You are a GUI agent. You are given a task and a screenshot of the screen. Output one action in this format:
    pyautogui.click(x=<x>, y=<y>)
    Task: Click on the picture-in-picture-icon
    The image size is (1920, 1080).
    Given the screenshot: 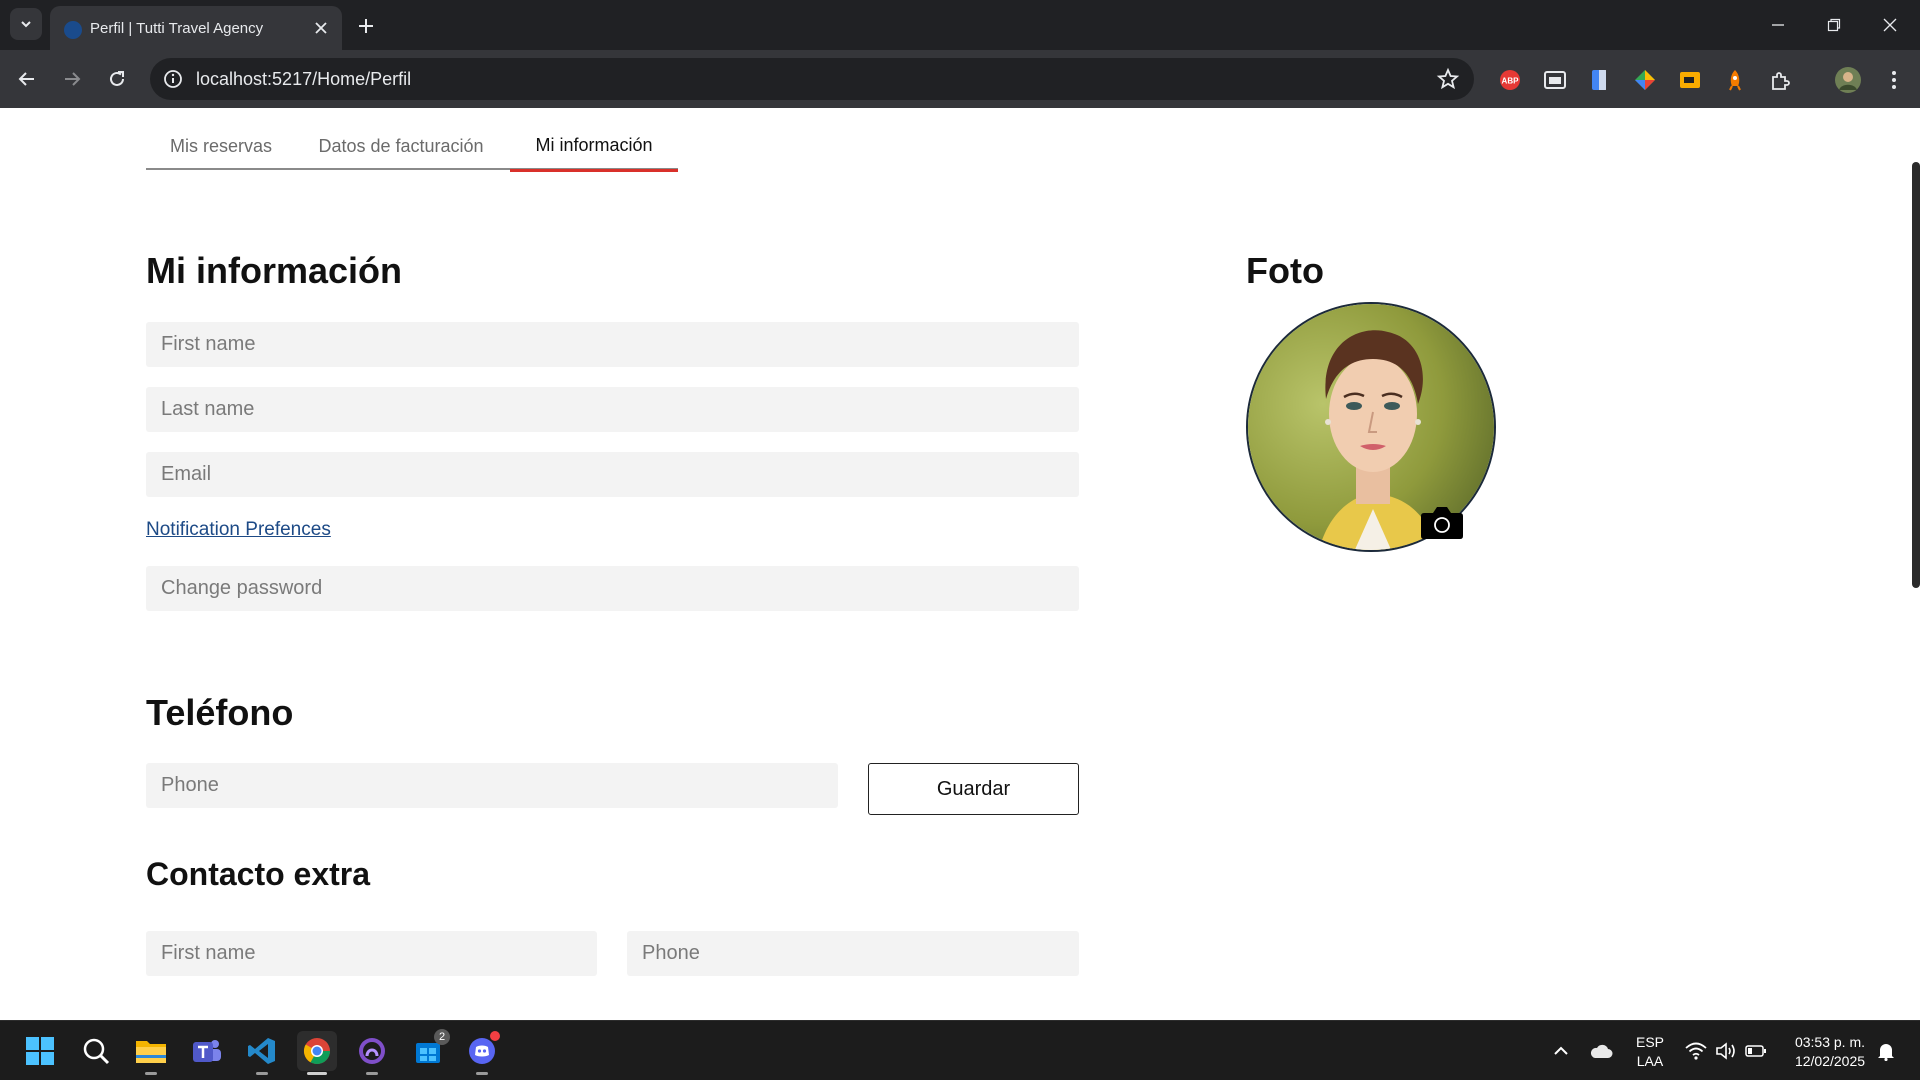 What is the action you would take?
    pyautogui.click(x=1555, y=80)
    